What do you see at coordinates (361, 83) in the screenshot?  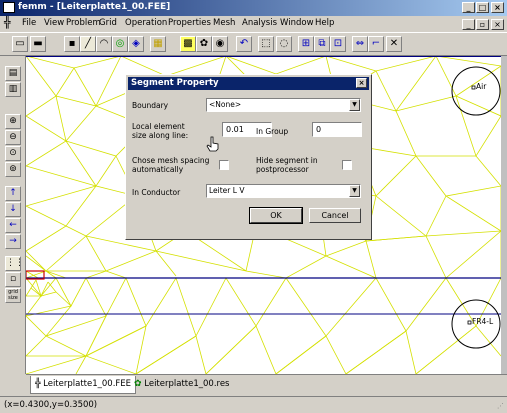 I see `dialog-close-button: ×` at bounding box center [361, 83].